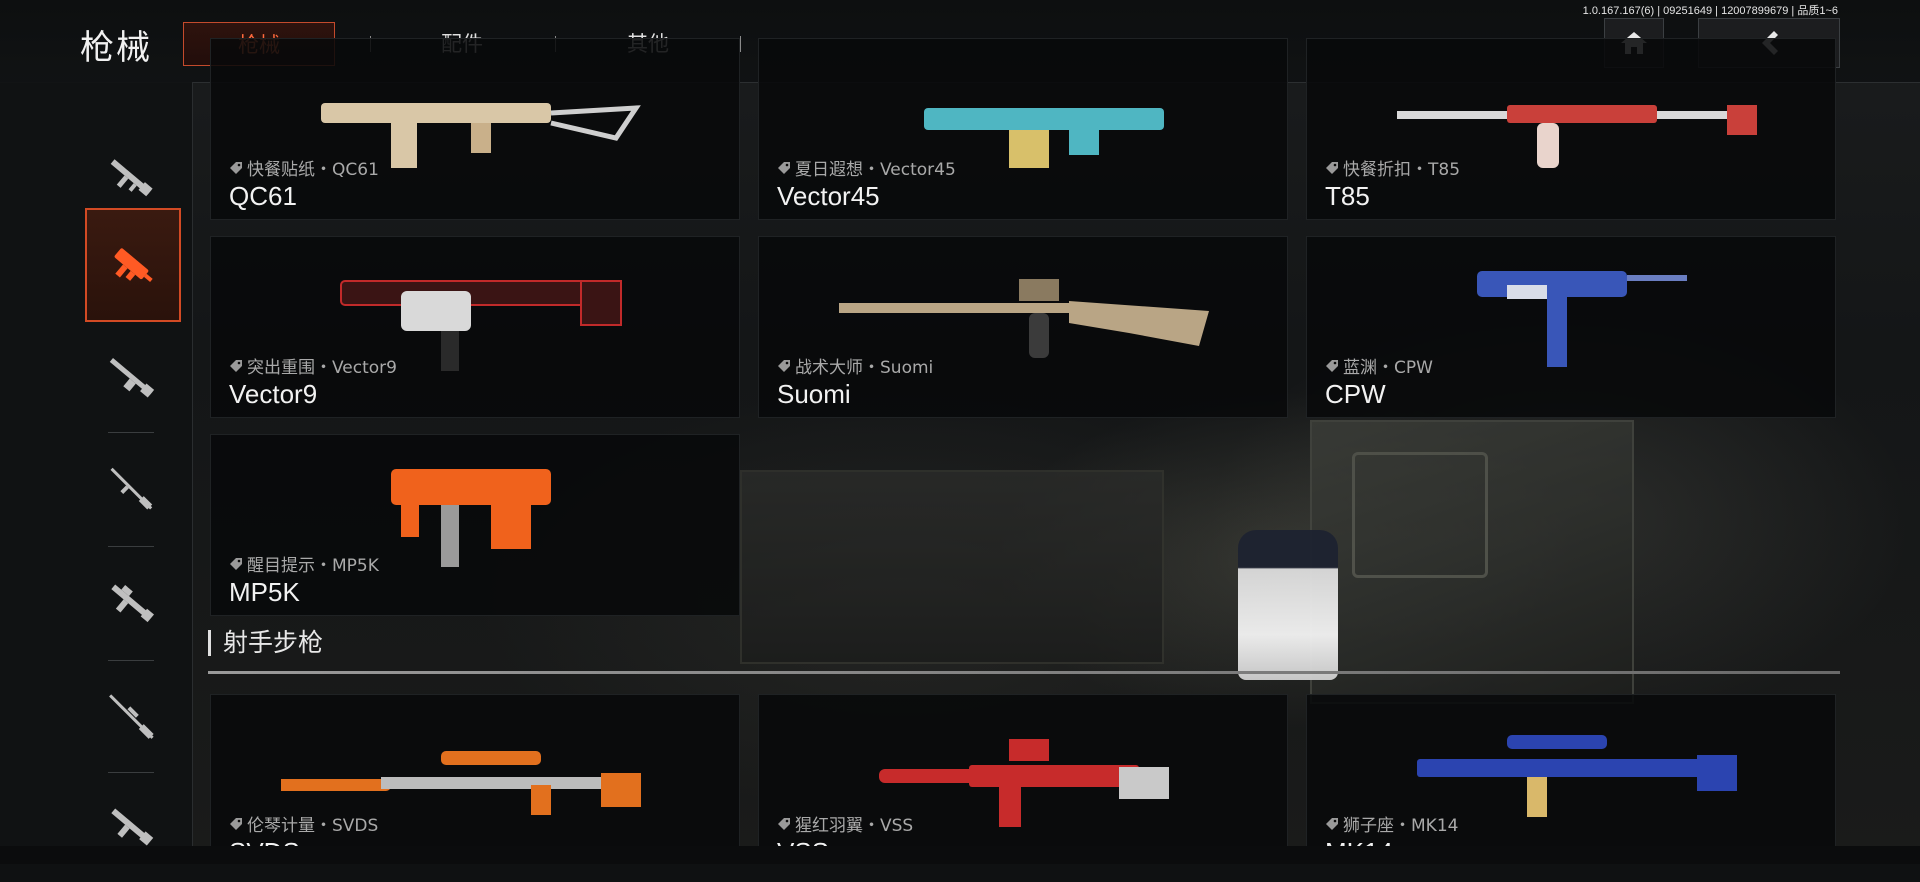 The height and width of the screenshot is (882, 1920). Describe the element at coordinates (116, 48) in the screenshot. I see `page-title: 枪械` at that location.